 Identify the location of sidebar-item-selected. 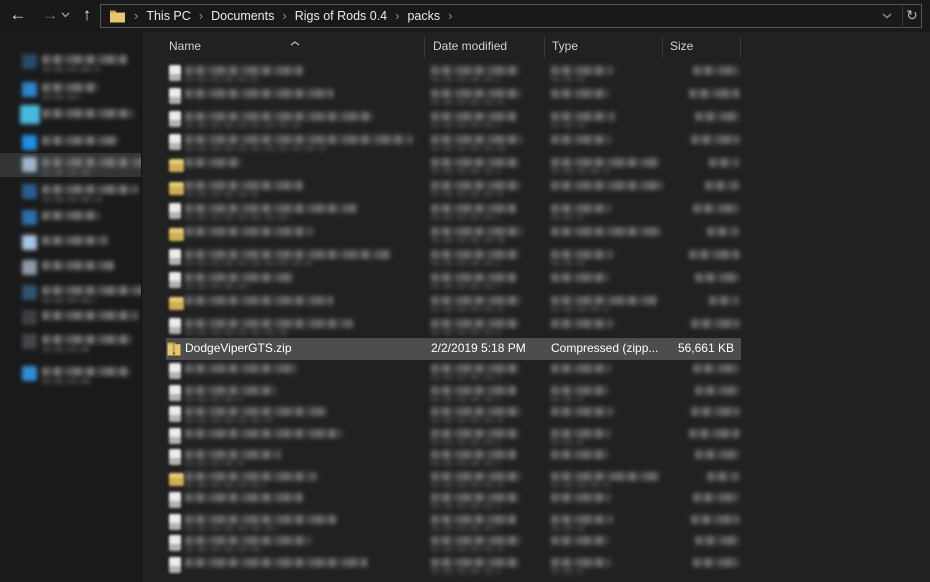
(75, 165).